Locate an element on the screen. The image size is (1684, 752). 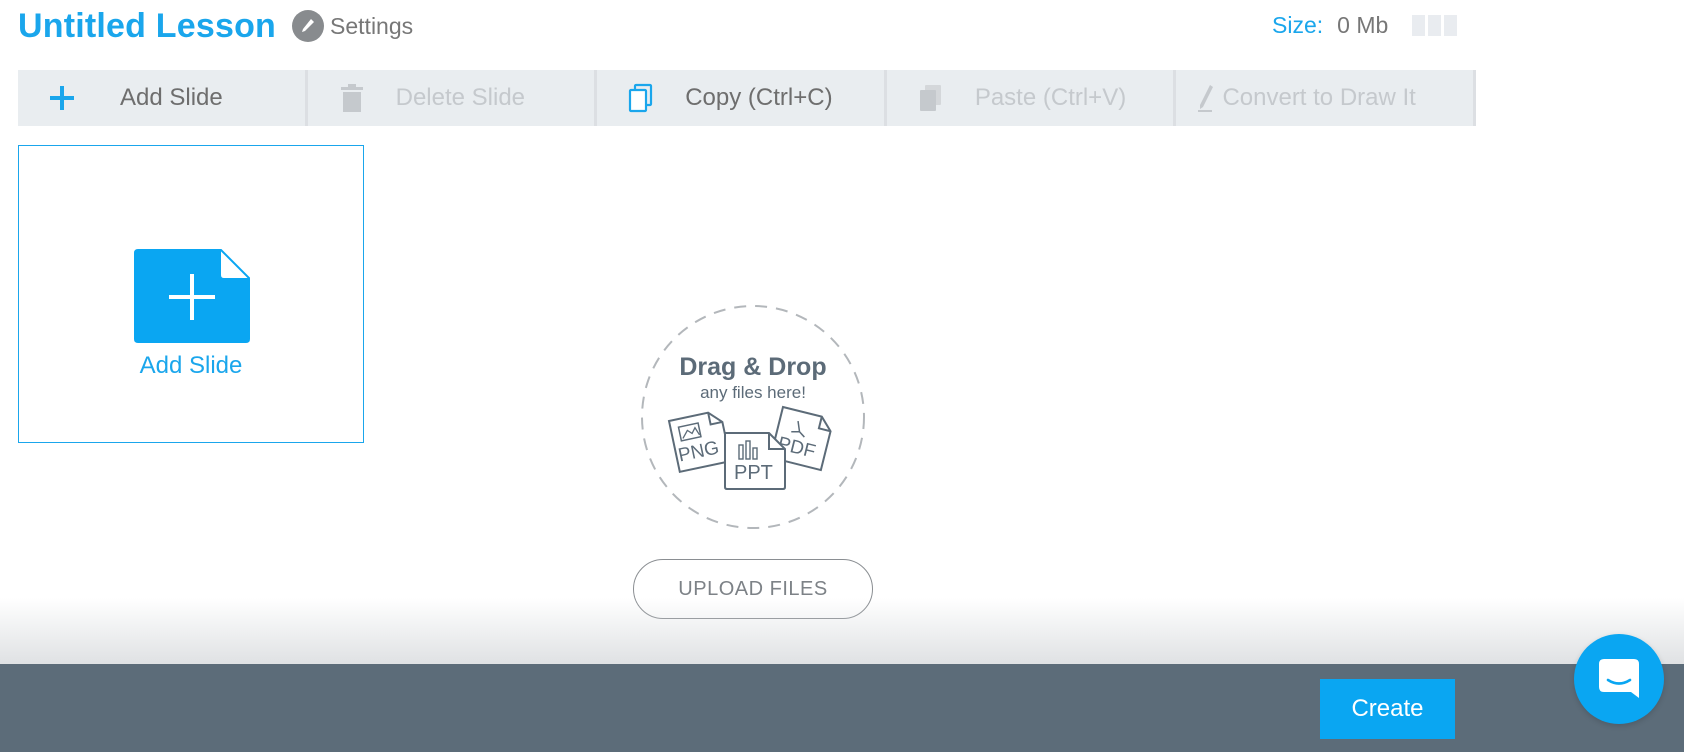
create-button: Create is located at coordinates (1387, 709).